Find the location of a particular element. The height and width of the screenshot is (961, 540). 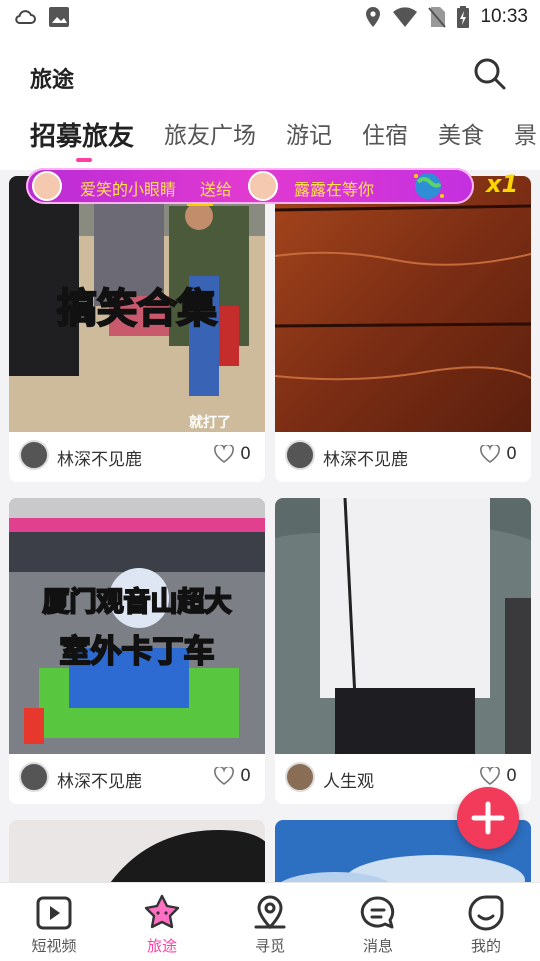

thumbnail-overlay-subtitle: 室外卡丁车 is located at coordinates (137, 652).